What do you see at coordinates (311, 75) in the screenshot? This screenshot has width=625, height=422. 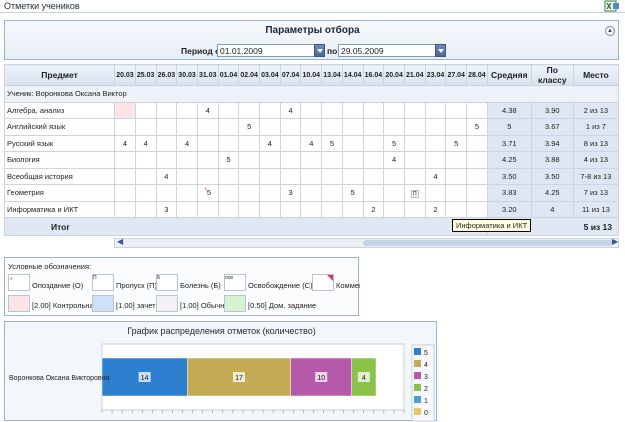 I see `column-header-date: 10.04` at bounding box center [311, 75].